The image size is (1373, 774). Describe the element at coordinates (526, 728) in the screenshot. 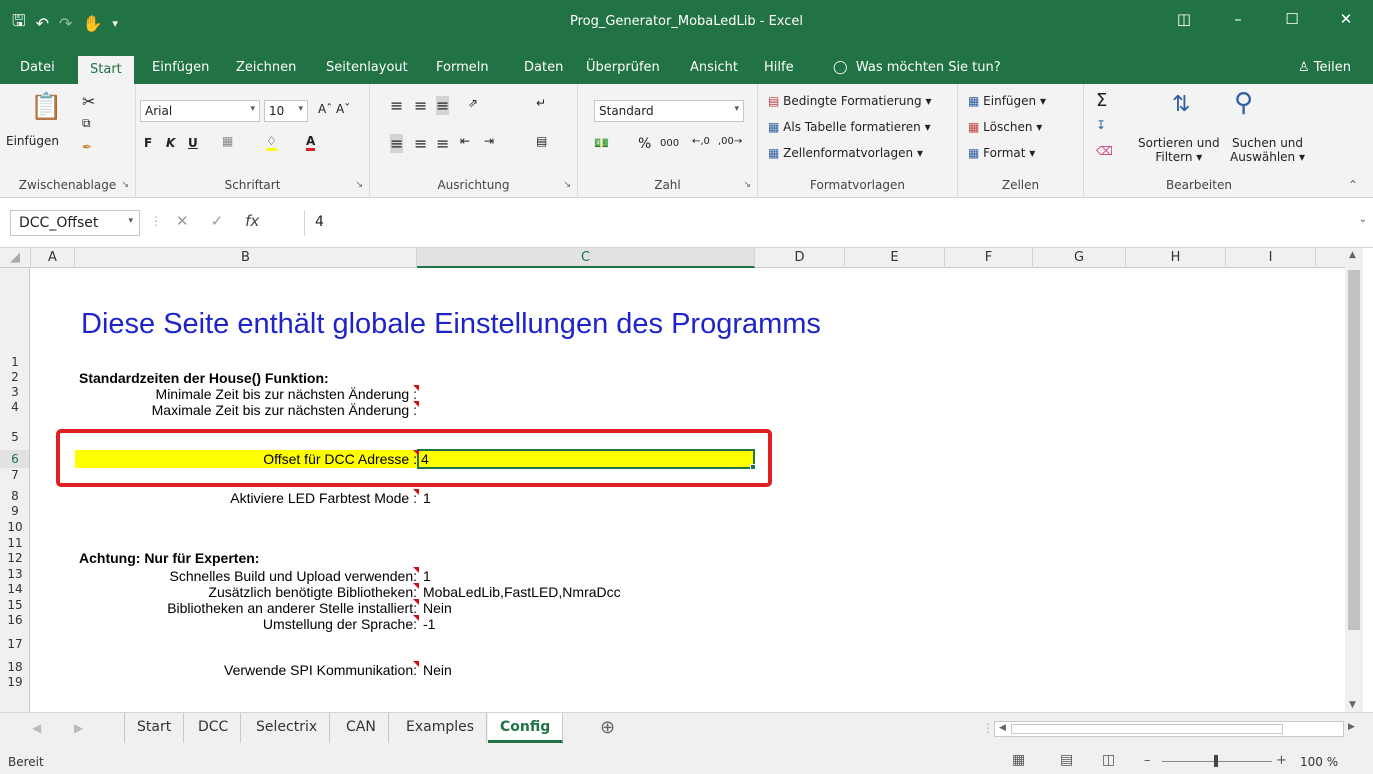

I see `sheet-tab-config: Config` at that location.